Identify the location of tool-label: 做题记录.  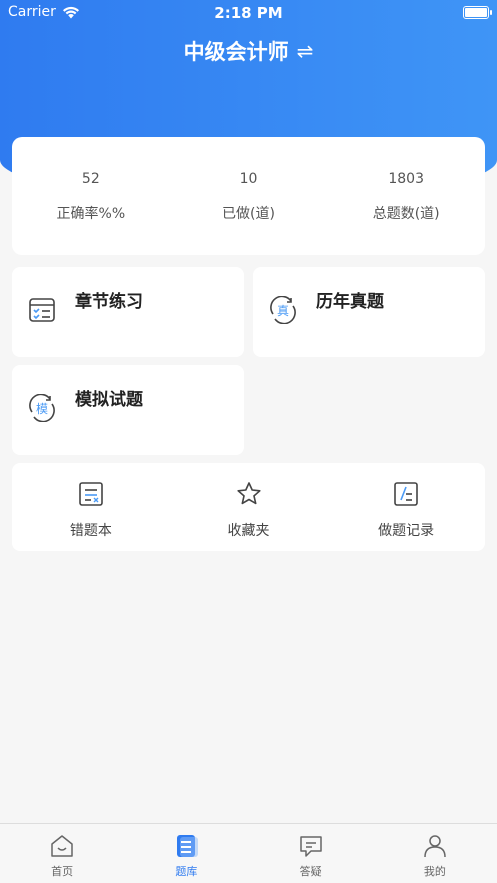
(406, 531).